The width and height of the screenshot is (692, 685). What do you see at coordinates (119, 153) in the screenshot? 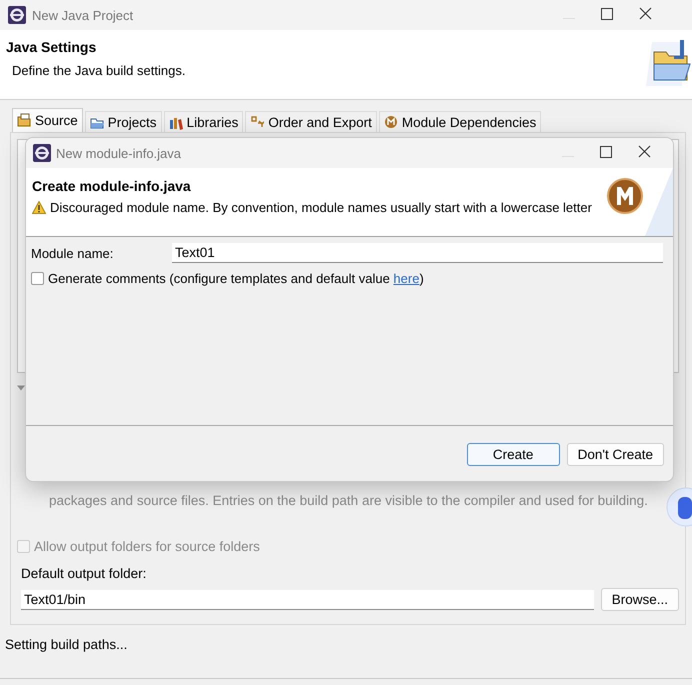
I see `dialog-title: New module-info.java` at bounding box center [119, 153].